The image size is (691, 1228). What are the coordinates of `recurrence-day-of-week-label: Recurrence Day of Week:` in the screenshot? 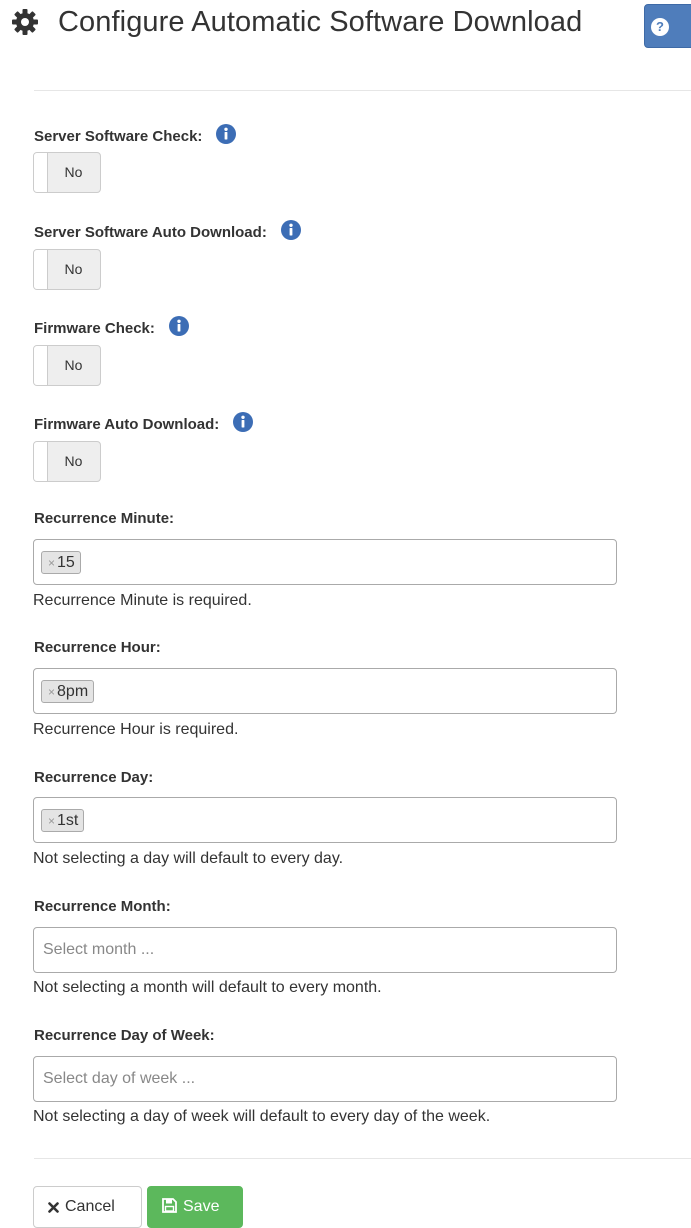 It's located at (124, 1035).